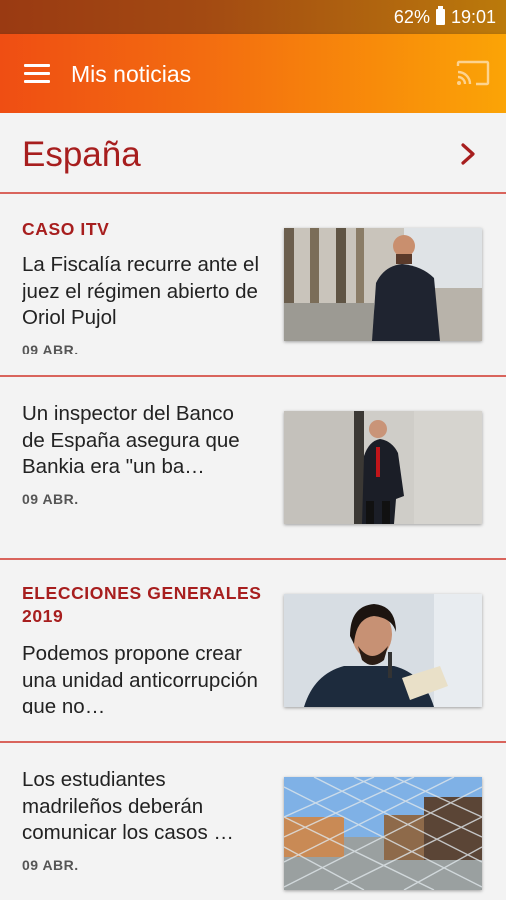  What do you see at coordinates (66, 229) in the screenshot?
I see `article-kicker: CASO ITV` at bounding box center [66, 229].